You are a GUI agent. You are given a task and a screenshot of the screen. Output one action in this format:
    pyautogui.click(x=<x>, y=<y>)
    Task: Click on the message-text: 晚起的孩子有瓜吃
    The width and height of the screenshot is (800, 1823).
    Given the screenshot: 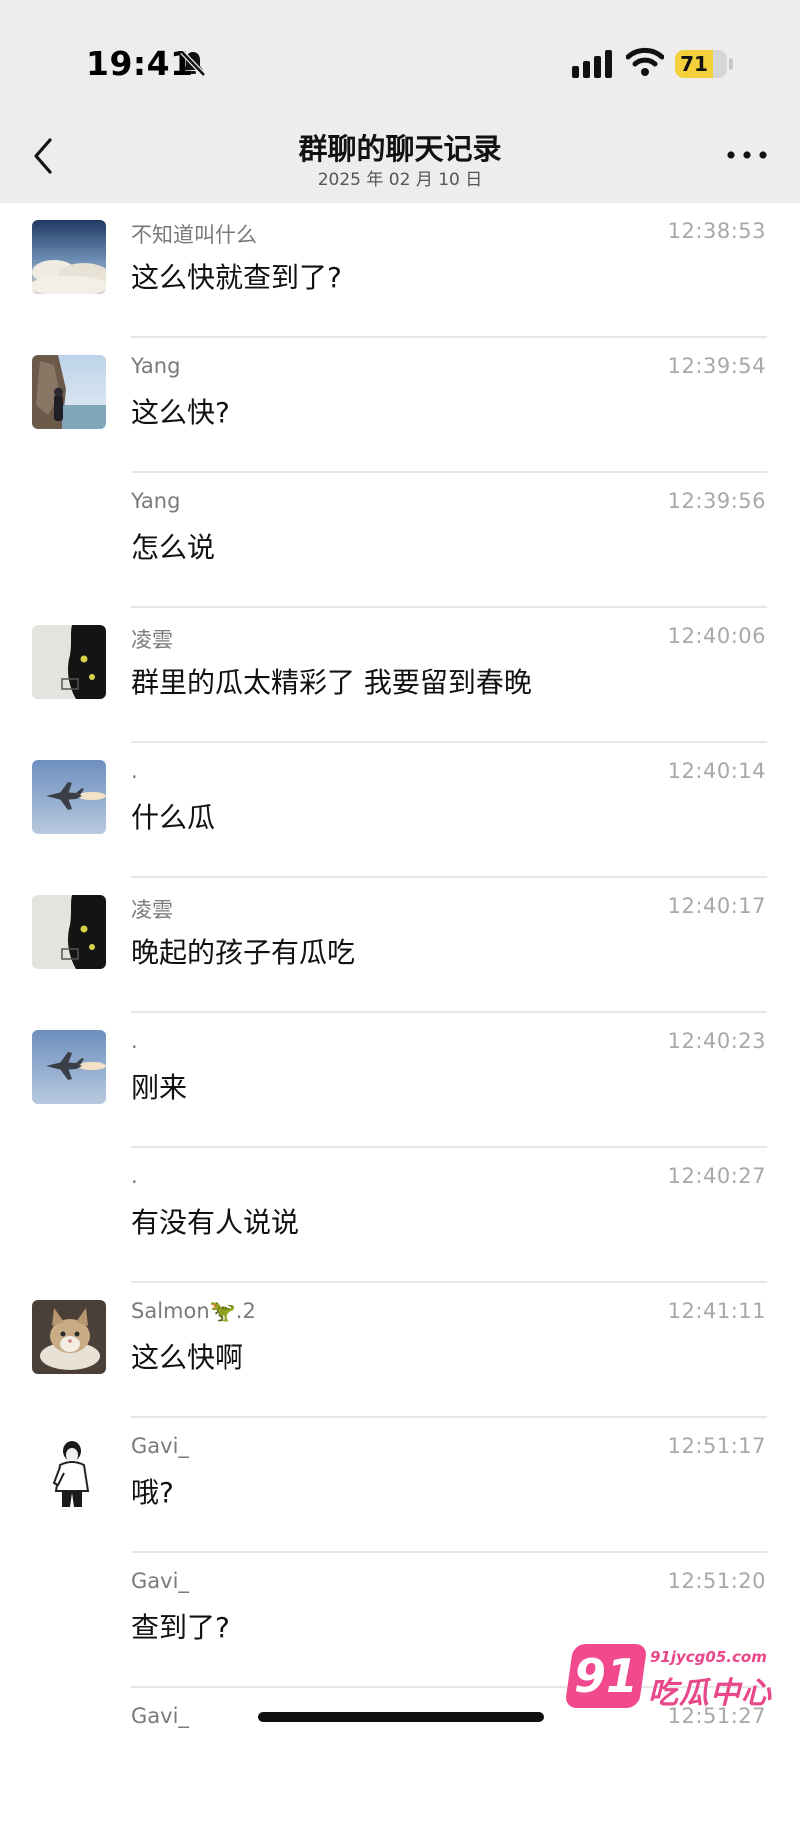 What is the action you would take?
    pyautogui.click(x=243, y=952)
    